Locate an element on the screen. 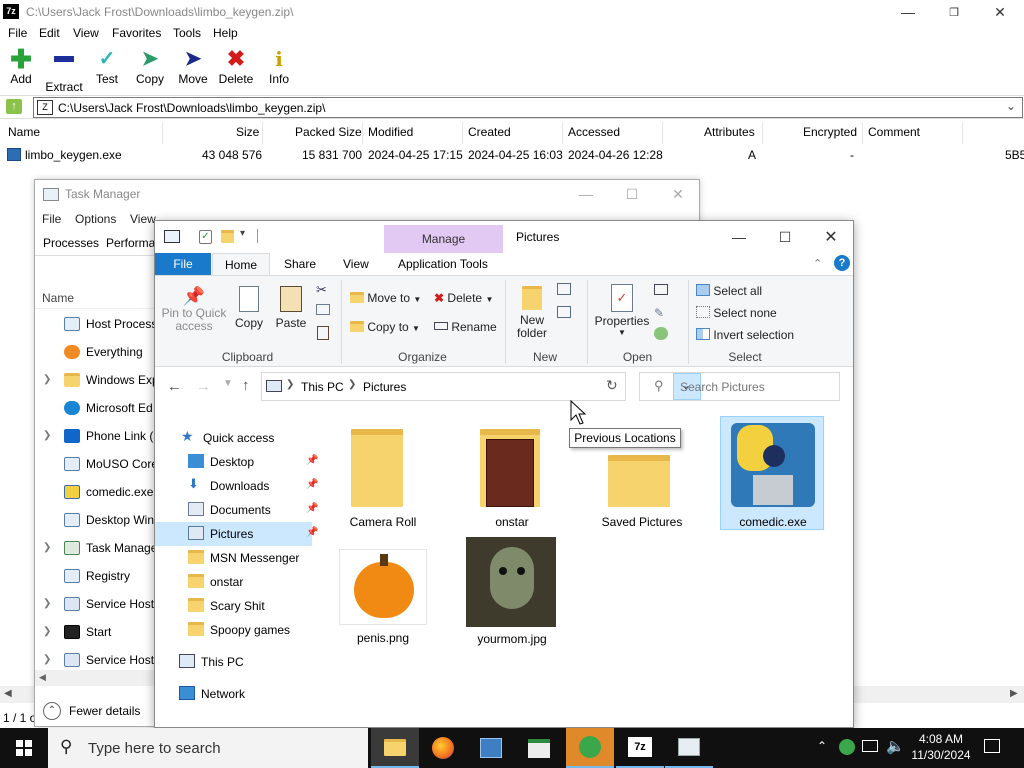 This screenshot has height=768, width=1024. taskbar-search-box: ⚲ Type here to search is located at coordinates (208, 748).